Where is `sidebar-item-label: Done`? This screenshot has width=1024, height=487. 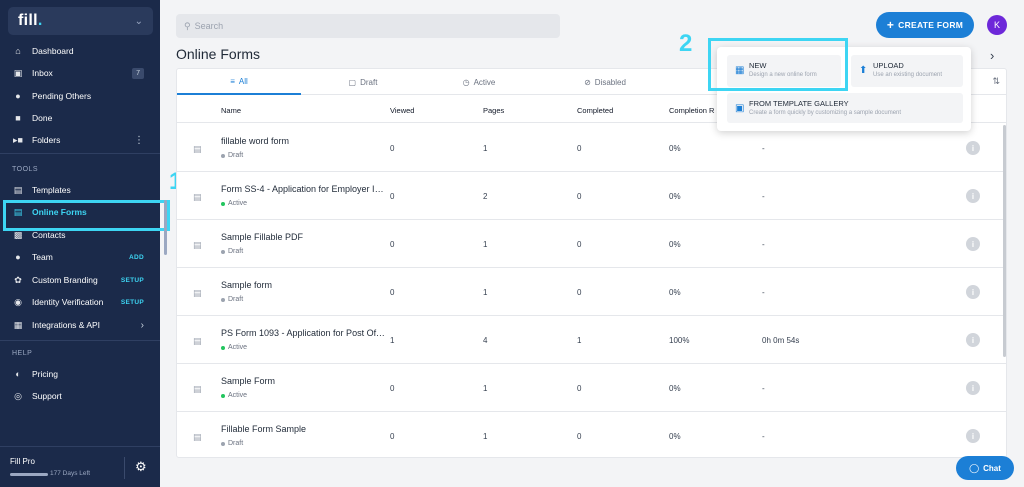 sidebar-item-label: Done is located at coordinates (42, 118).